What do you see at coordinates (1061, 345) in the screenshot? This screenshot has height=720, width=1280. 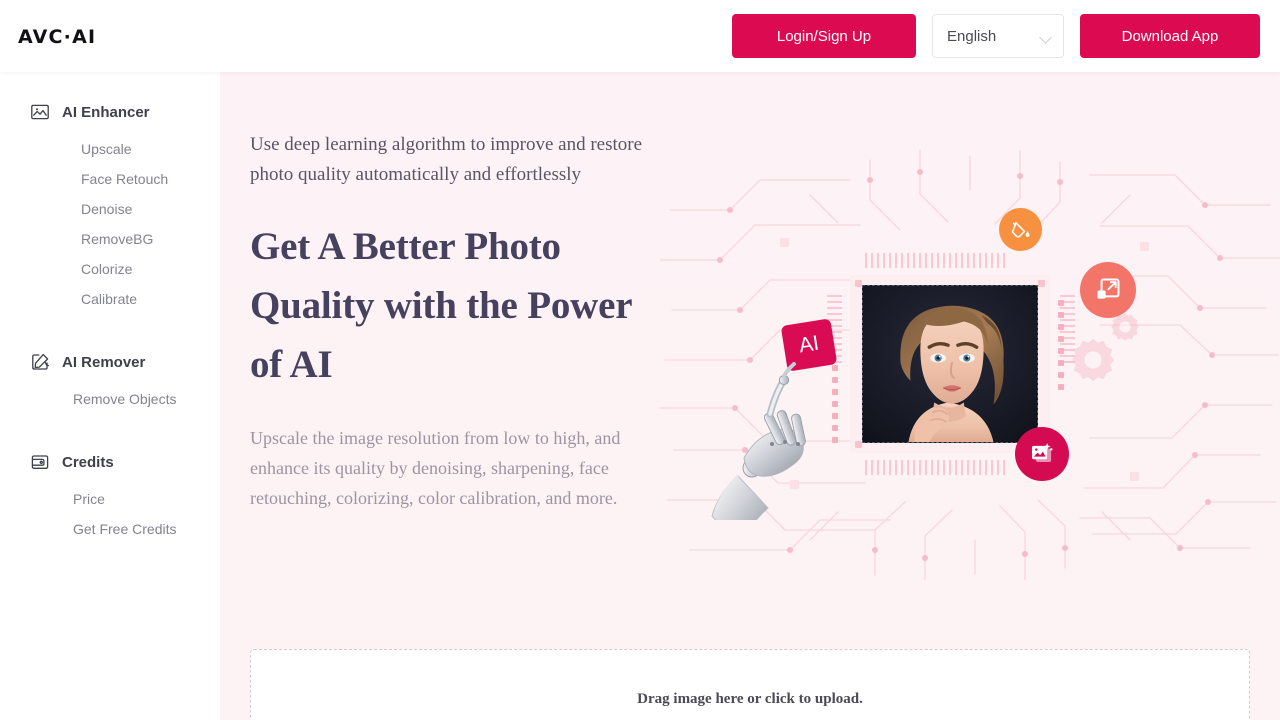 I see `chip-dots-right` at bounding box center [1061, 345].